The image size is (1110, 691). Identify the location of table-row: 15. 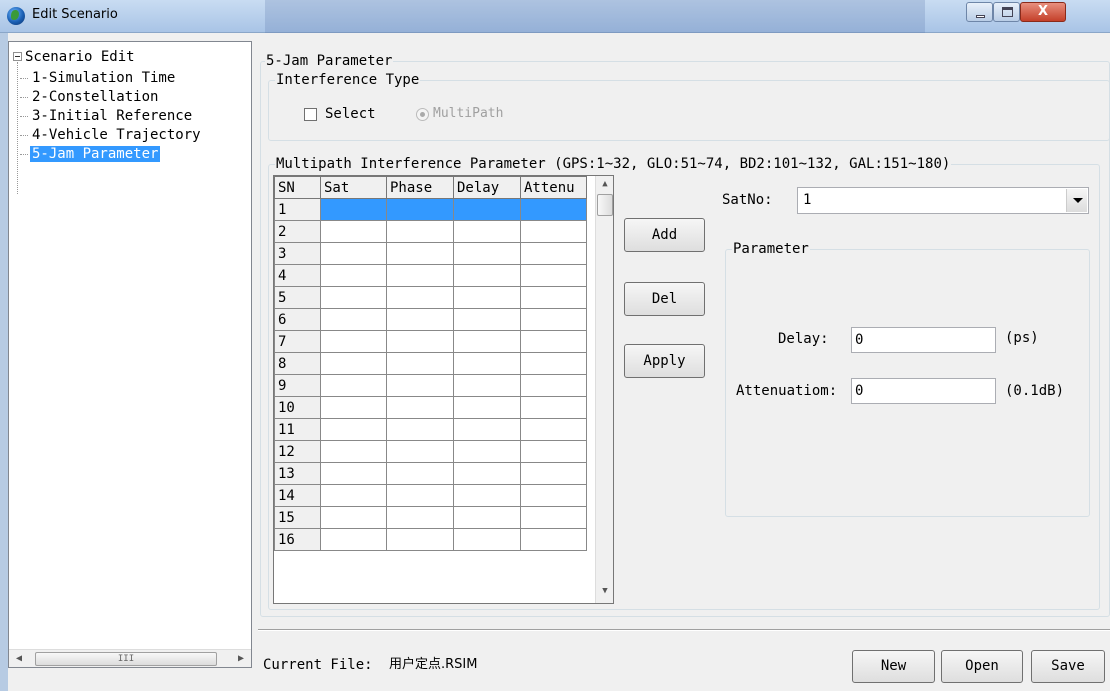
(430, 517).